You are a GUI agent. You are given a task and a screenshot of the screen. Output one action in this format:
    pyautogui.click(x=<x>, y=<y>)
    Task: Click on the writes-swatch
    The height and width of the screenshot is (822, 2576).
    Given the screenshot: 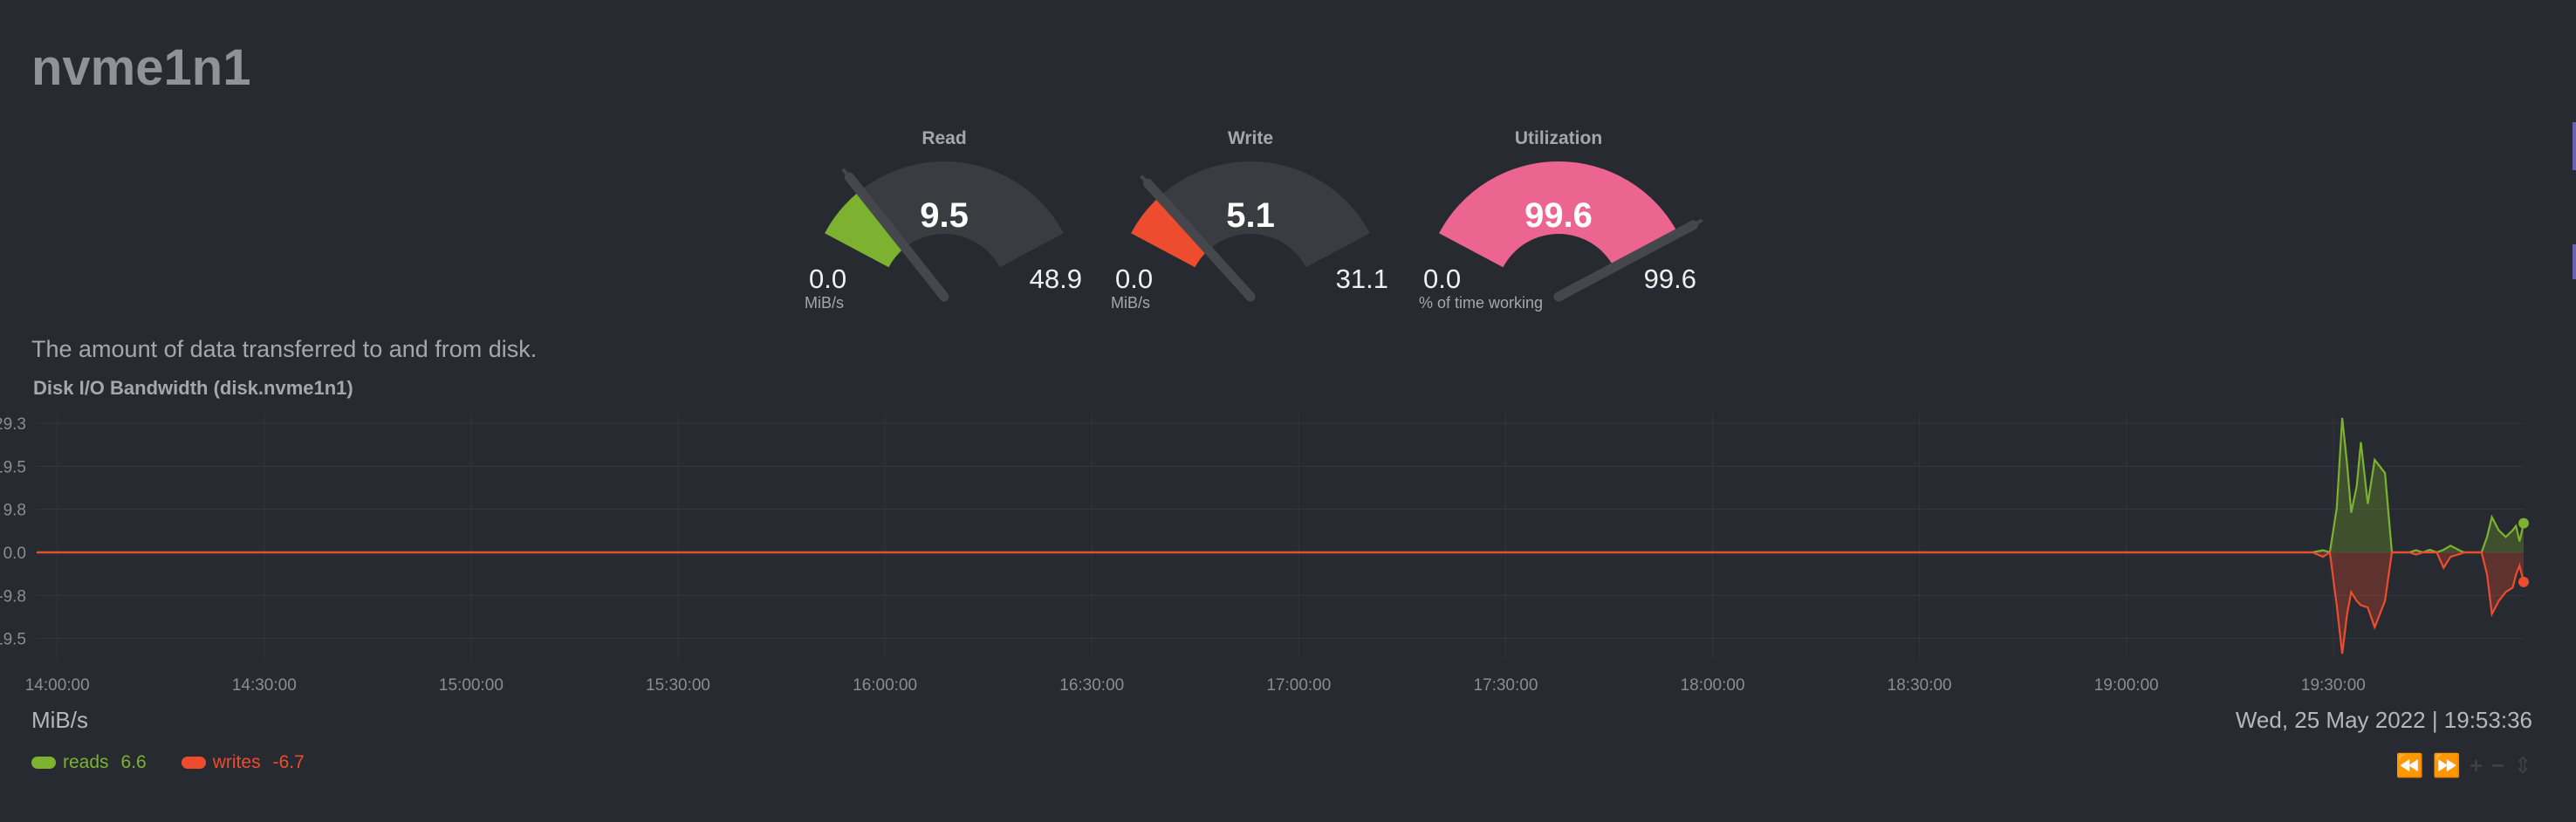 What is the action you would take?
    pyautogui.click(x=193, y=763)
    